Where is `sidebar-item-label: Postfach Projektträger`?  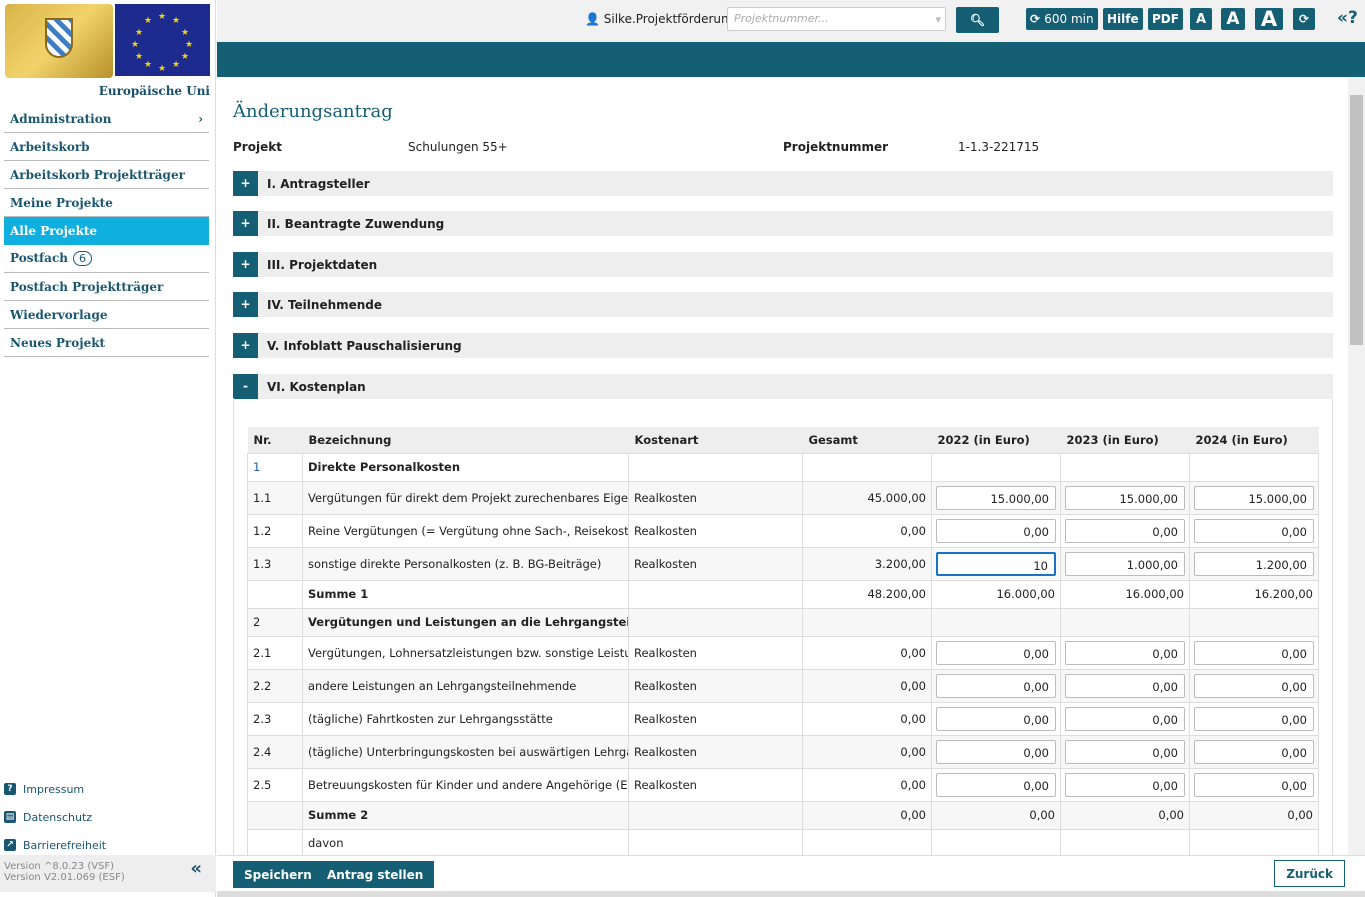 sidebar-item-label: Postfach Projektträger is located at coordinates (86, 287).